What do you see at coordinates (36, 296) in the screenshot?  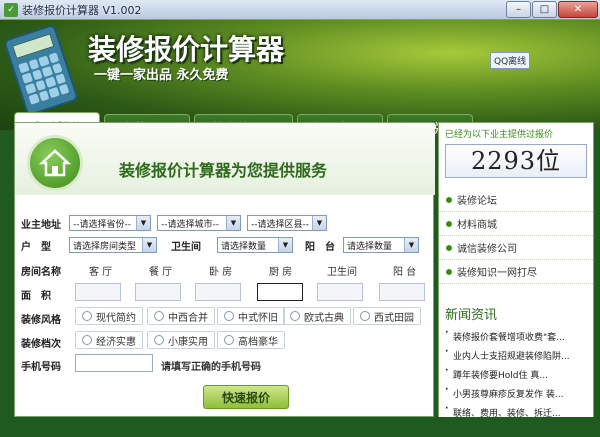 I see `area-label: 面 积` at bounding box center [36, 296].